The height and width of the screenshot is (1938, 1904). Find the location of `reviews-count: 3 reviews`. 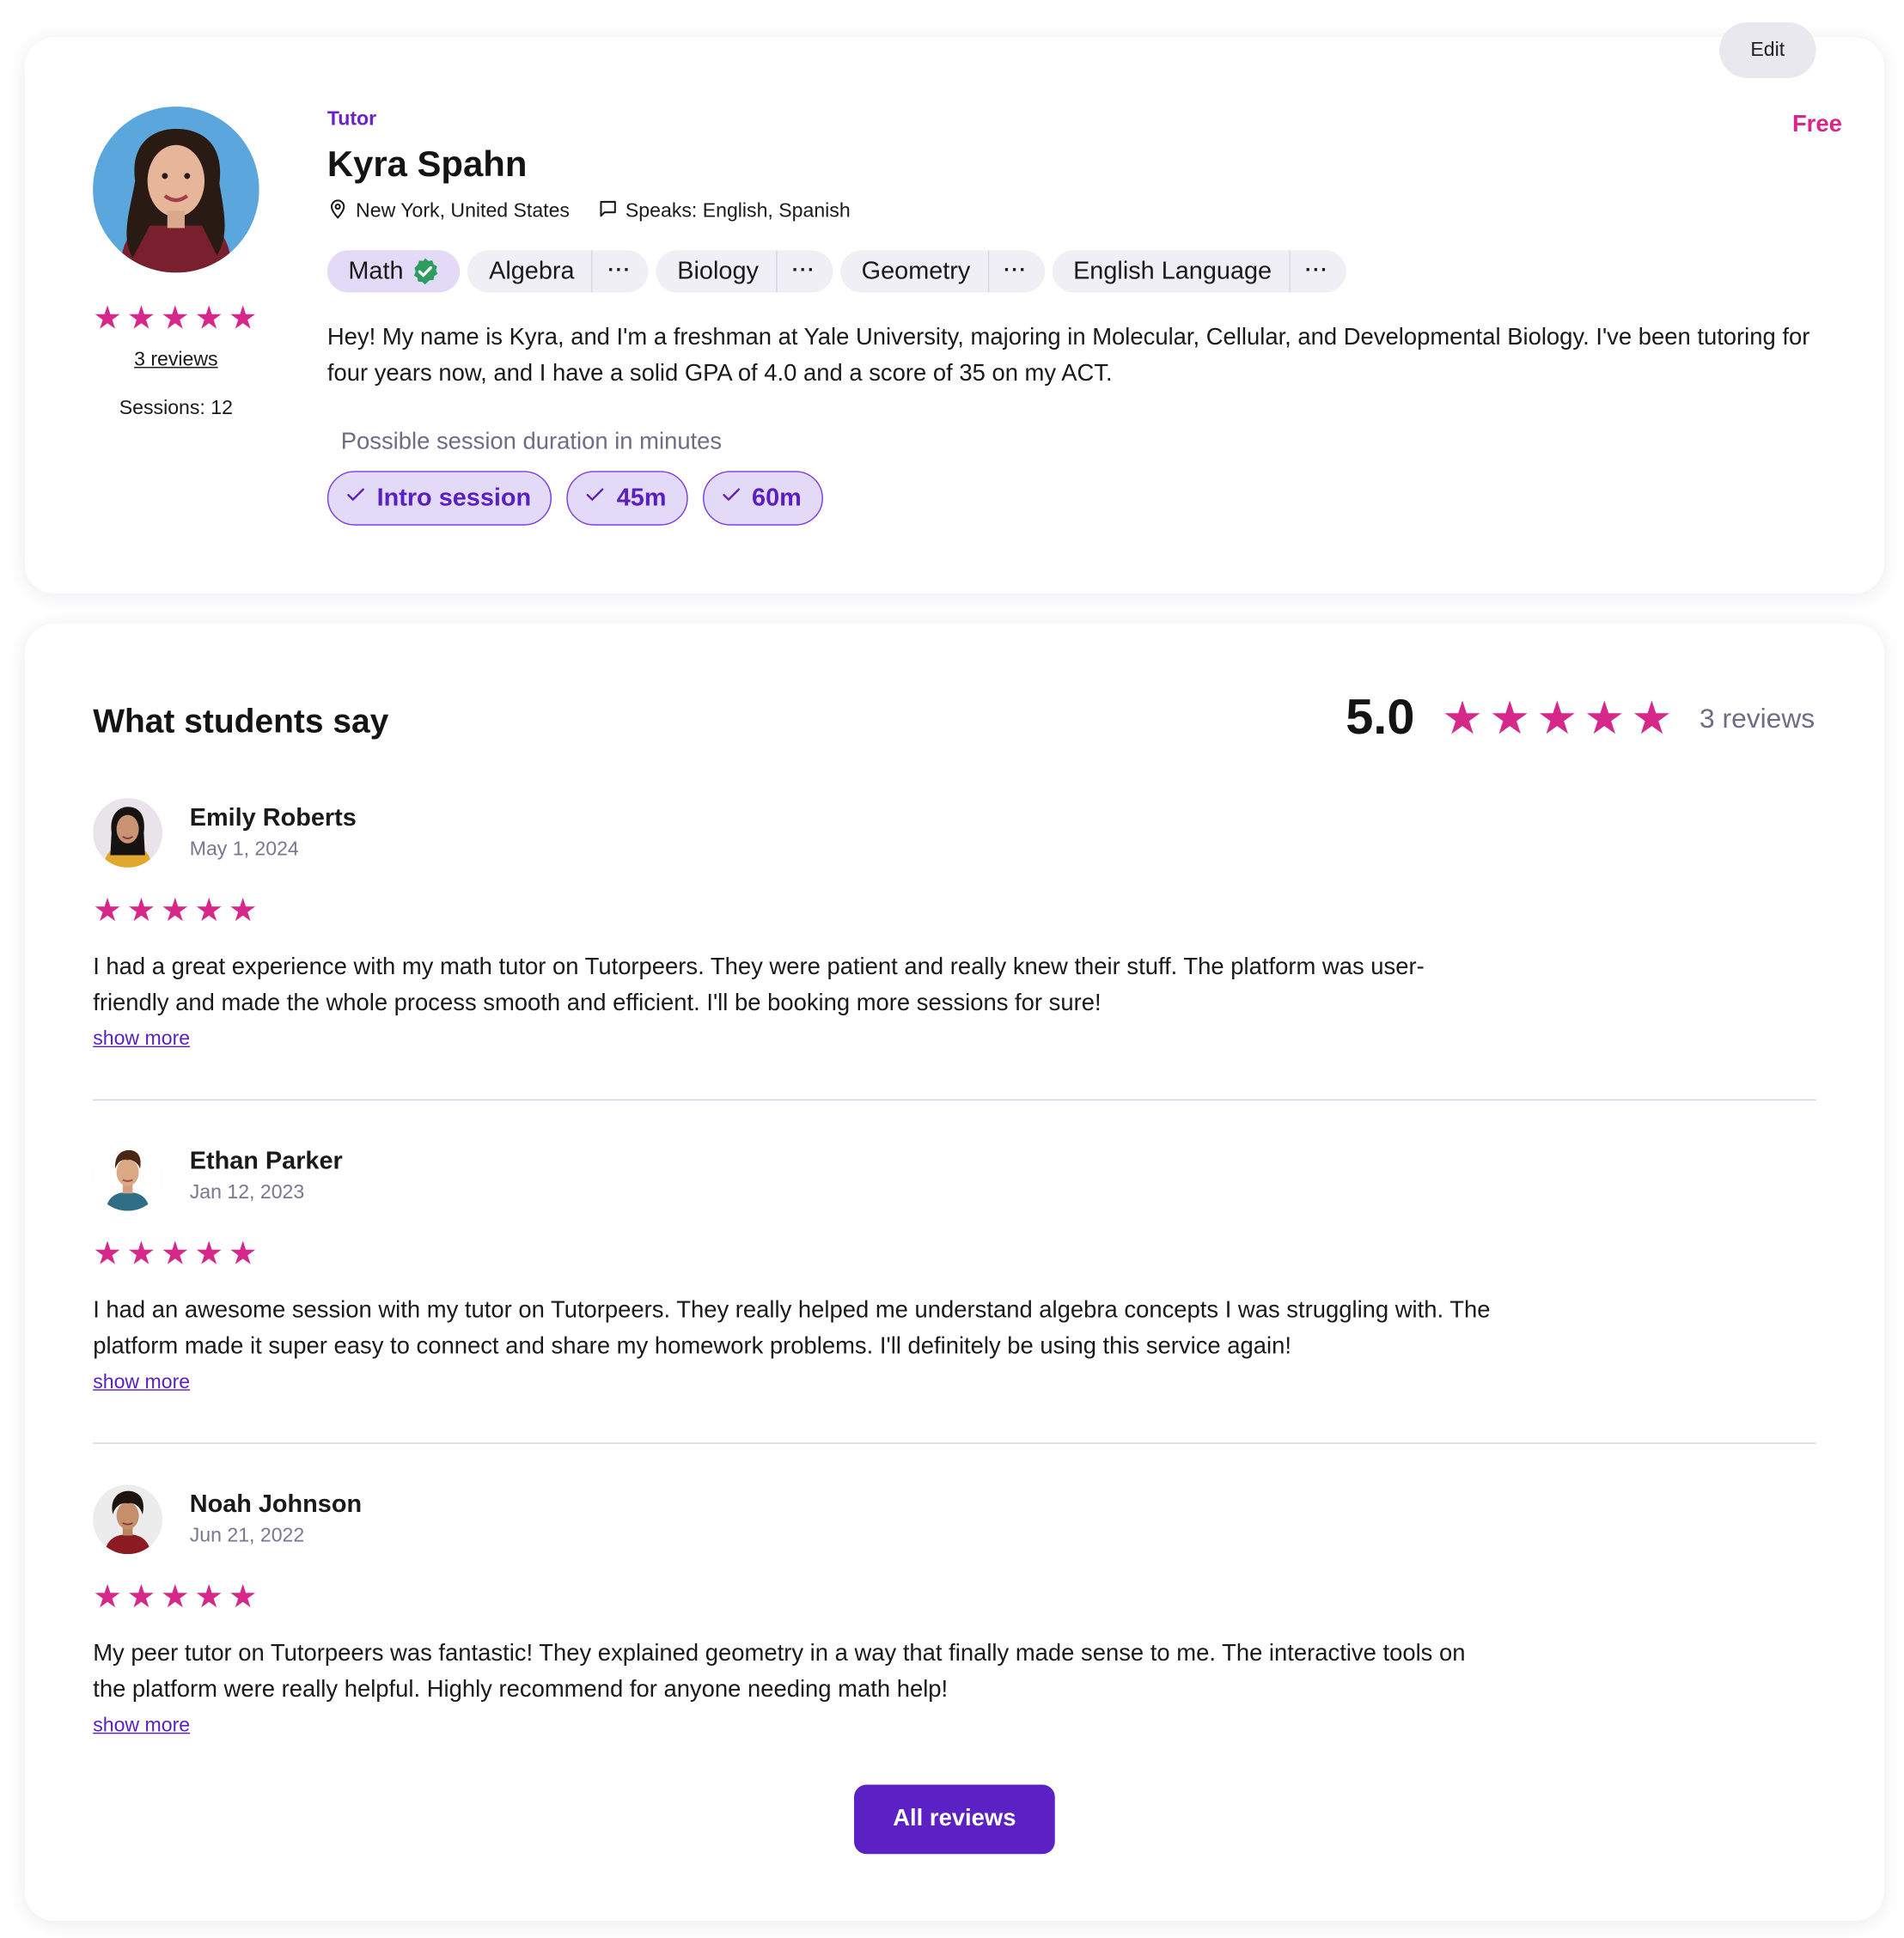

reviews-count: 3 reviews is located at coordinates (1758, 718).